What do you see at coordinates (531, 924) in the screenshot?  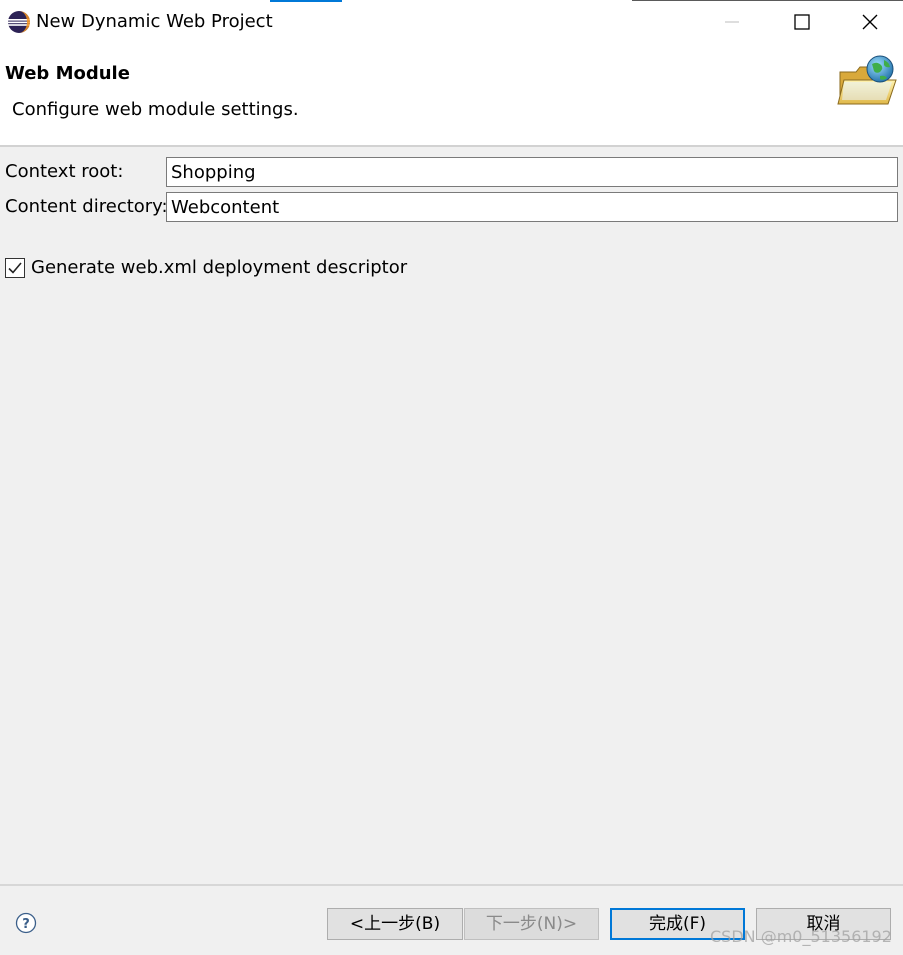 I see `next-button: 下一步(N)>` at bounding box center [531, 924].